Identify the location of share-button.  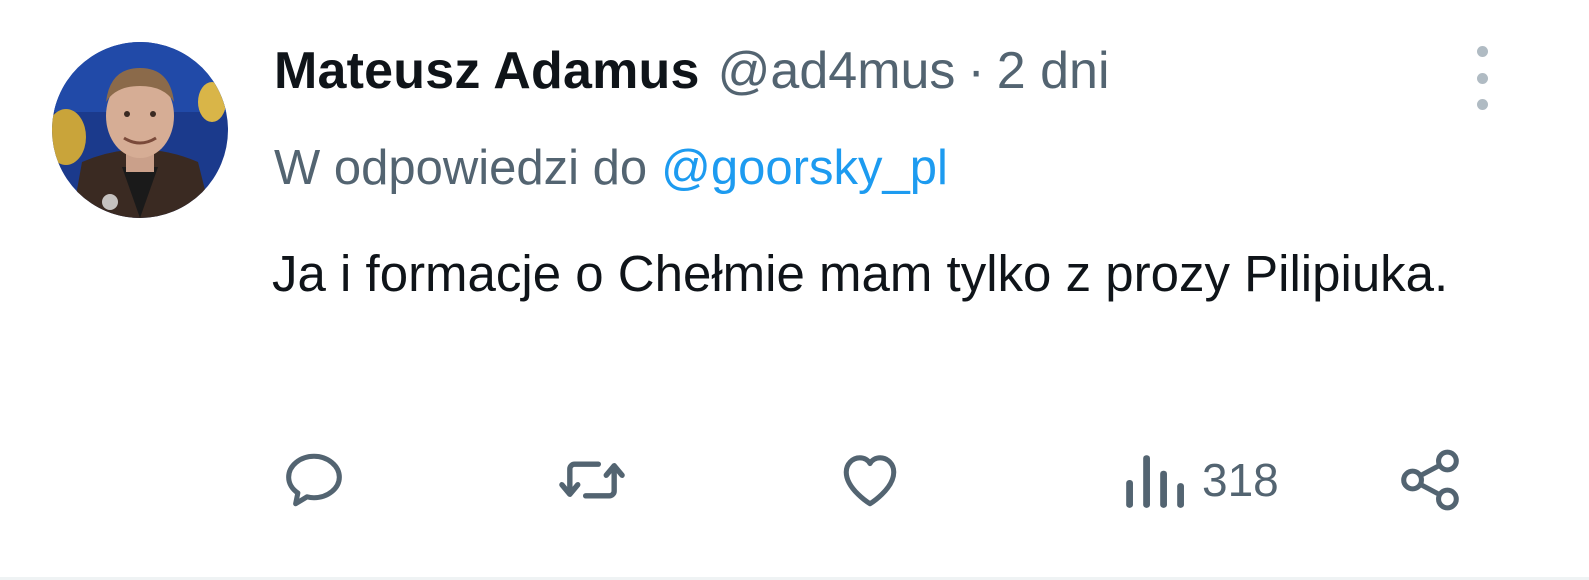
(1430, 480).